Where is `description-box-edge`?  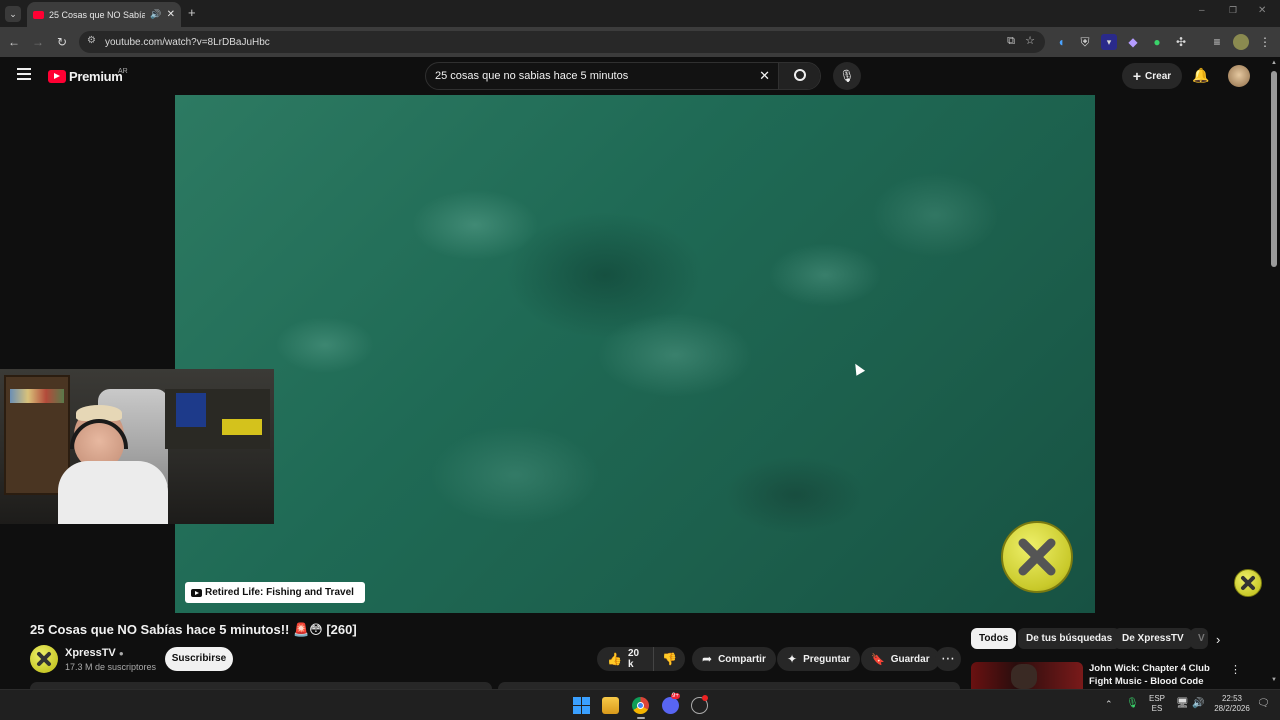
description-box-edge is located at coordinates (261, 685).